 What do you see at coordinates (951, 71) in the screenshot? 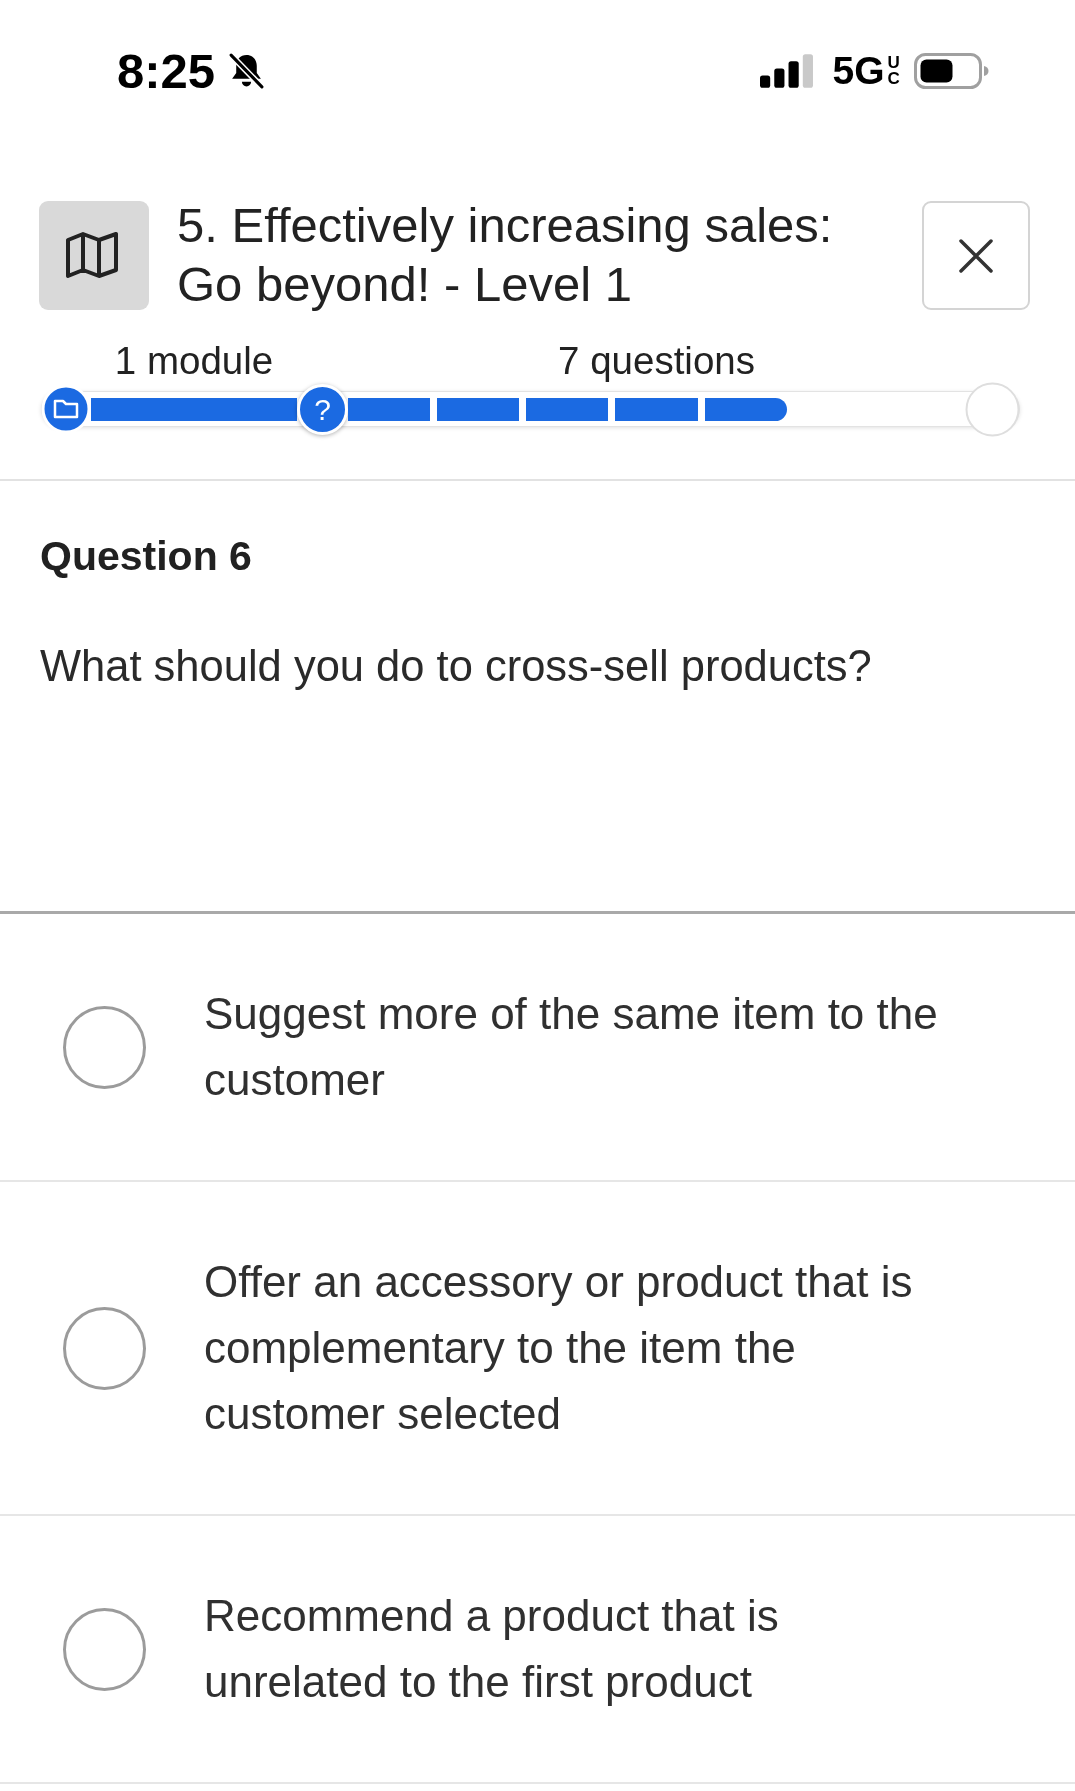
I see `battery-icon` at bounding box center [951, 71].